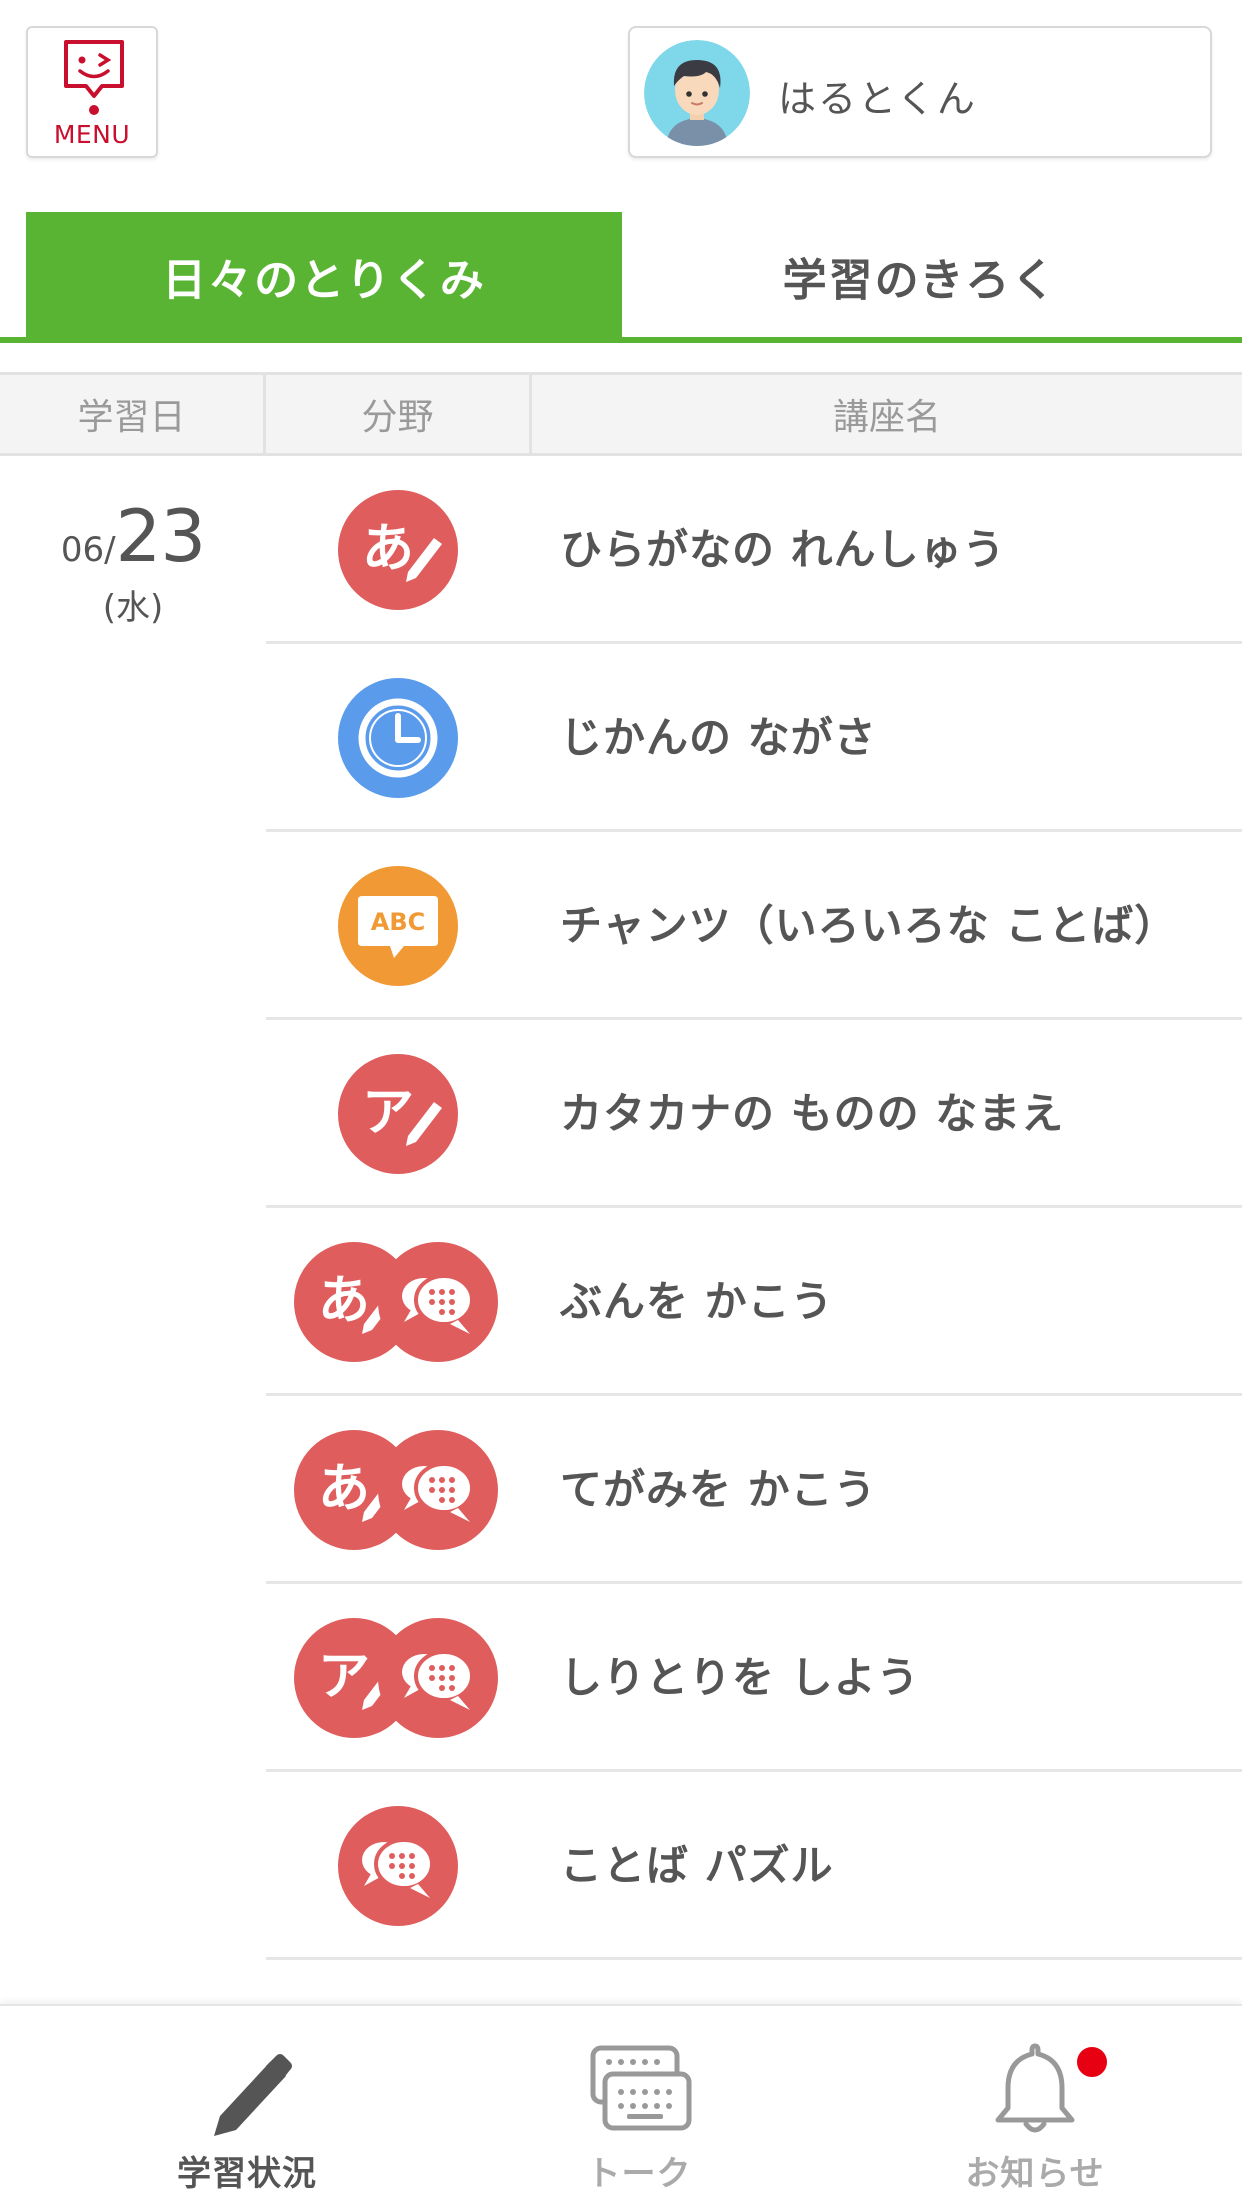  What do you see at coordinates (718, 738) in the screenshot?
I see `course-name: じかんの ながさ` at bounding box center [718, 738].